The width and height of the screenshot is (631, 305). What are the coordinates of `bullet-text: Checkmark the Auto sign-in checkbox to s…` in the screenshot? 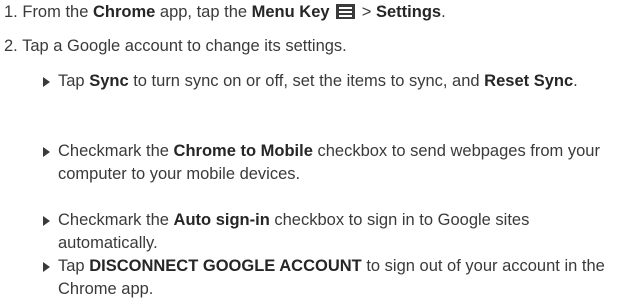 It's located at (294, 231).